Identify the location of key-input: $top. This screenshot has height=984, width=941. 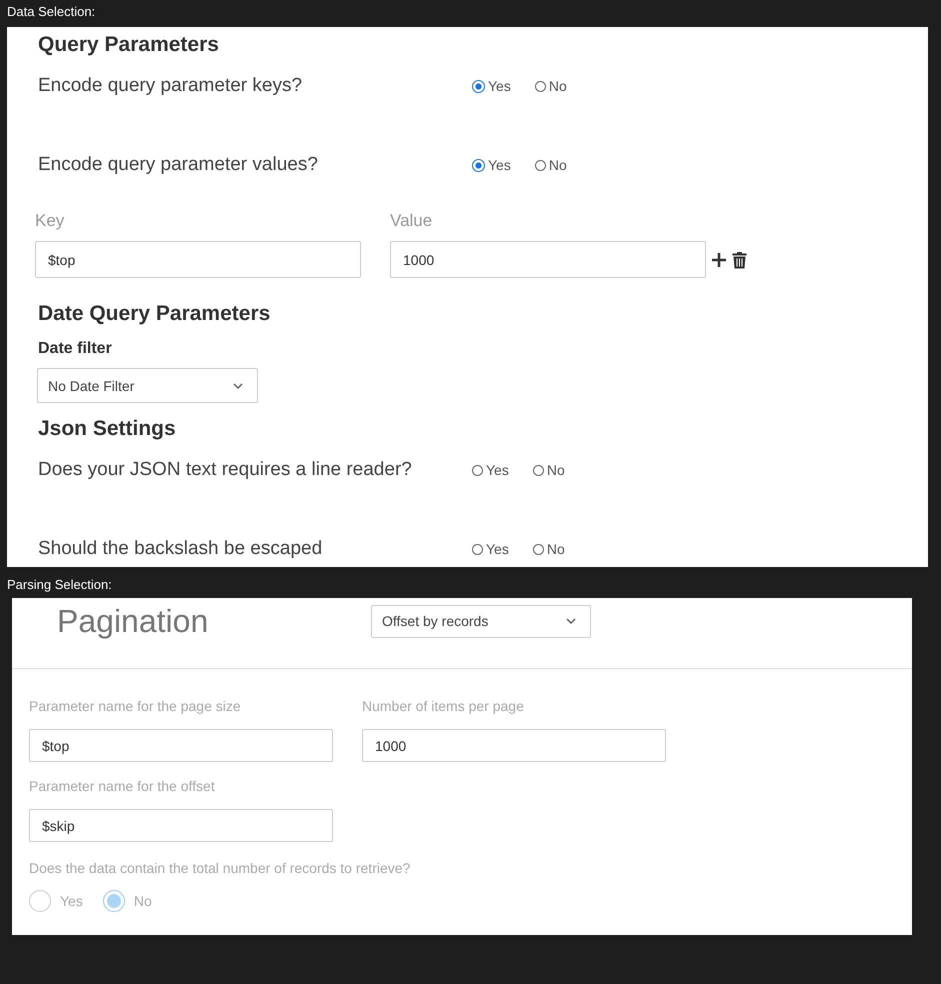
(198, 259).